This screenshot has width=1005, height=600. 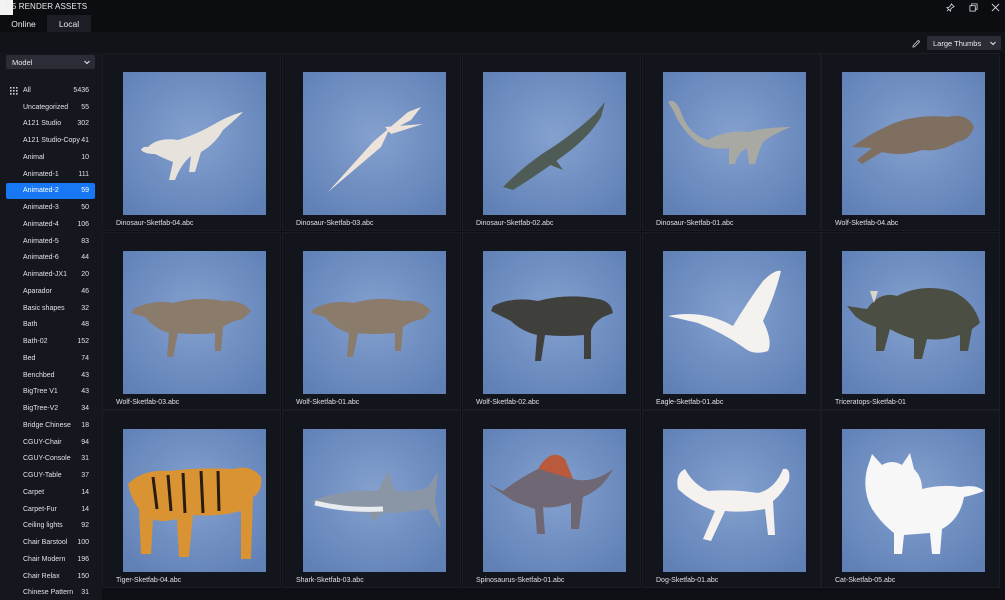 What do you see at coordinates (50, 492) in the screenshot?
I see `sidebar-category-item: Carpet 14` at bounding box center [50, 492].